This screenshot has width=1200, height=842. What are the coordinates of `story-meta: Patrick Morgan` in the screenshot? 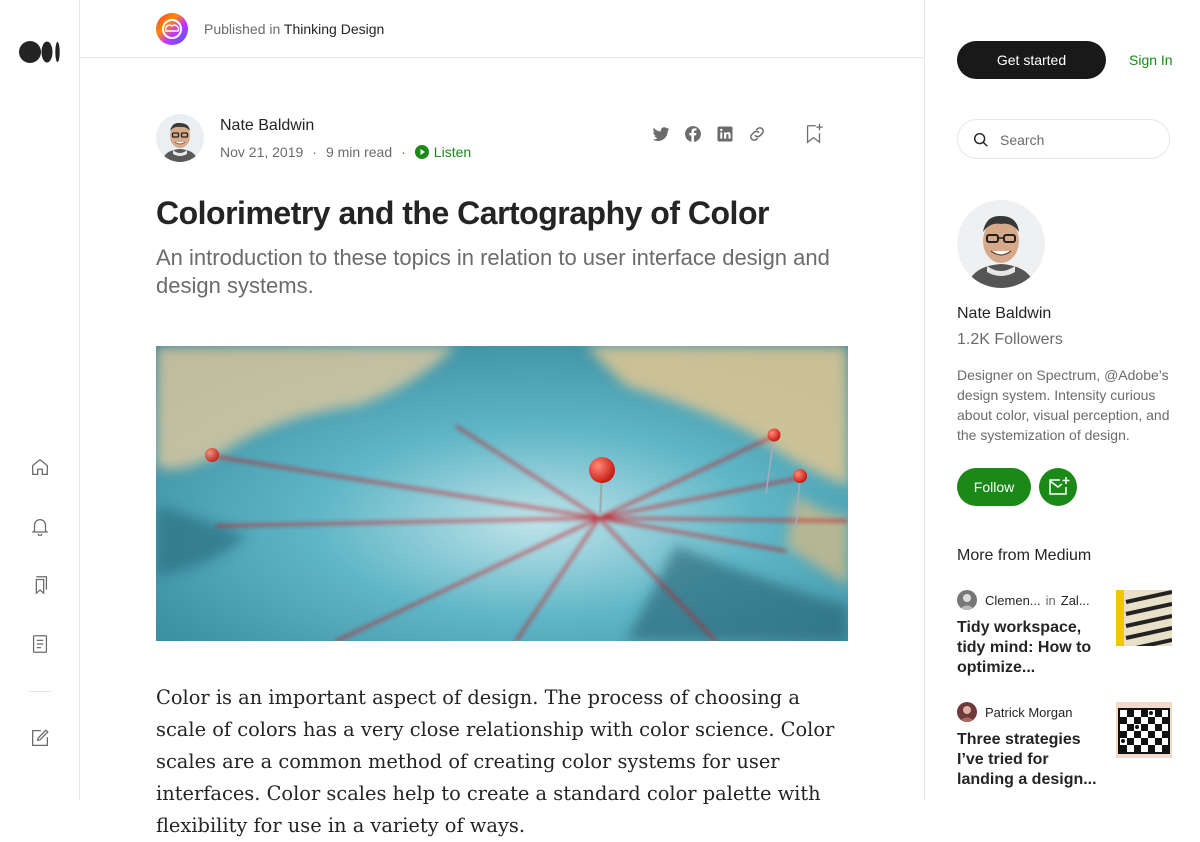 It's located at (1014, 712).